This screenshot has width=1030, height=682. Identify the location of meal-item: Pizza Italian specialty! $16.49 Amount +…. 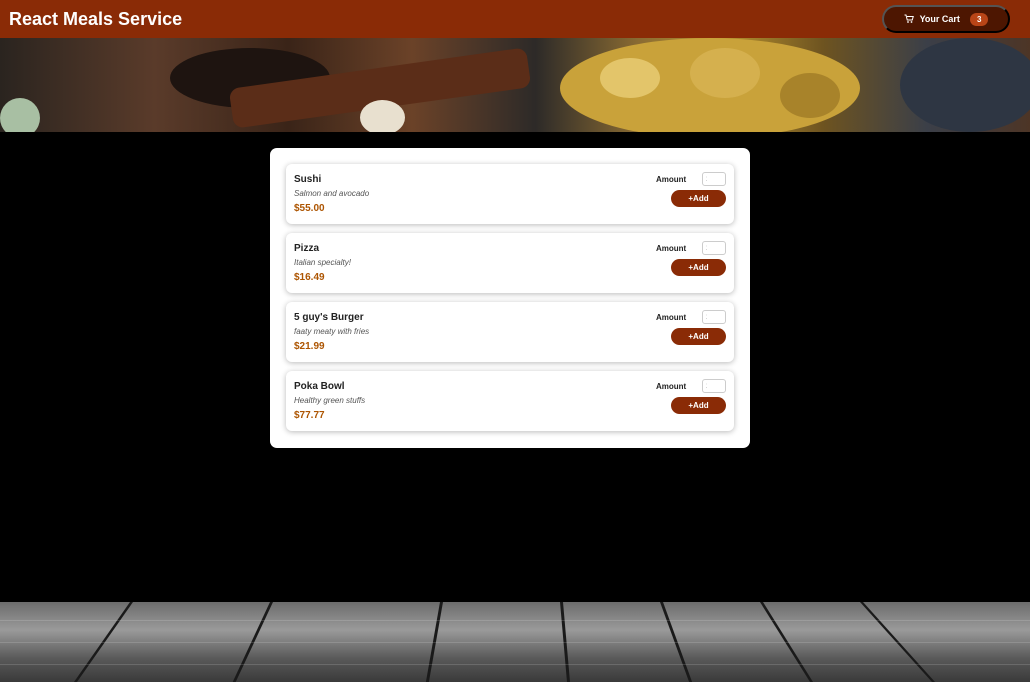
(510, 263).